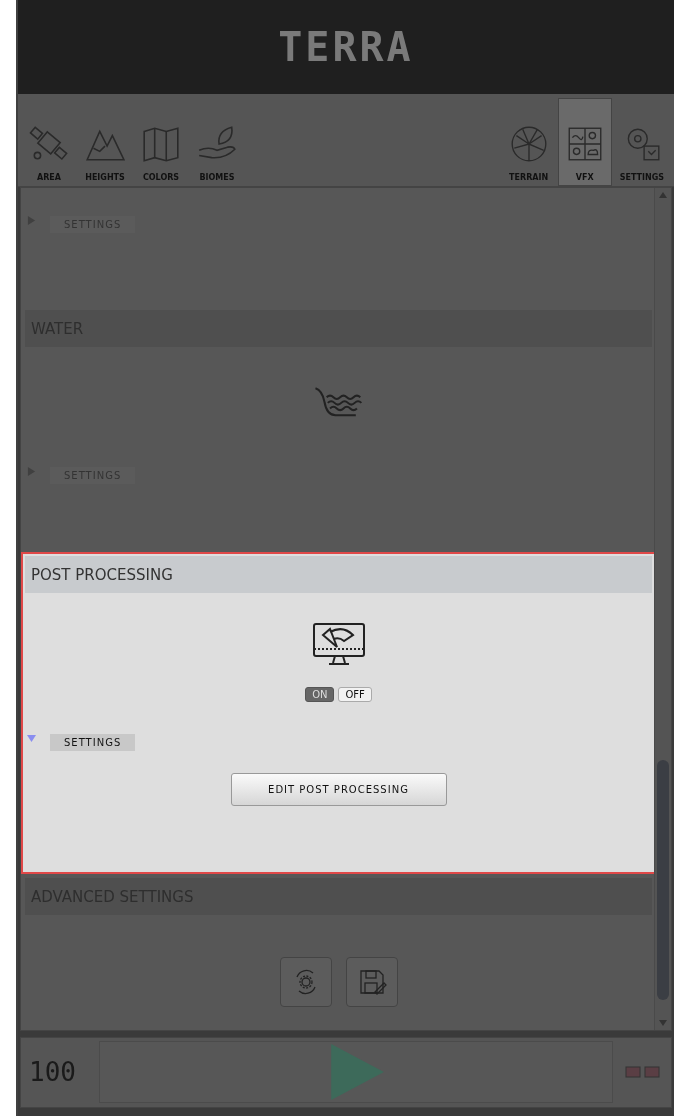 The width and height of the screenshot is (683, 1116). I want to click on section-title: POST PROCESSING, so click(102, 575).